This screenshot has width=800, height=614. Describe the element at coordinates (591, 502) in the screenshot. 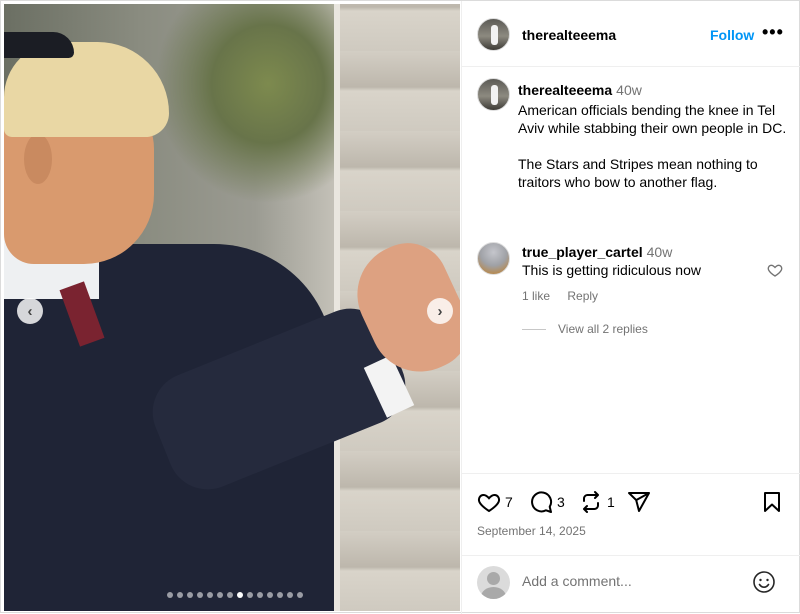

I see `repost-icon` at that location.